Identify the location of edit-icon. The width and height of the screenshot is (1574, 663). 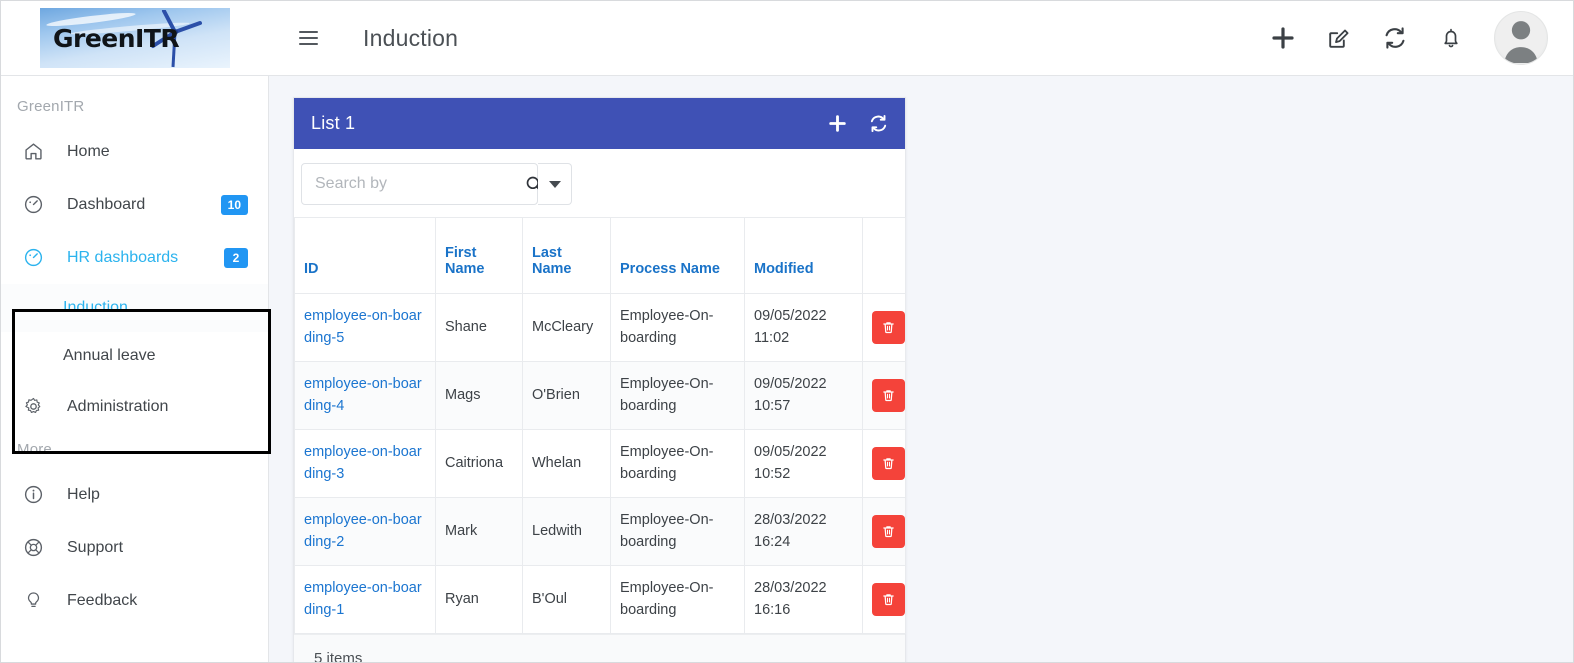
(1339, 38).